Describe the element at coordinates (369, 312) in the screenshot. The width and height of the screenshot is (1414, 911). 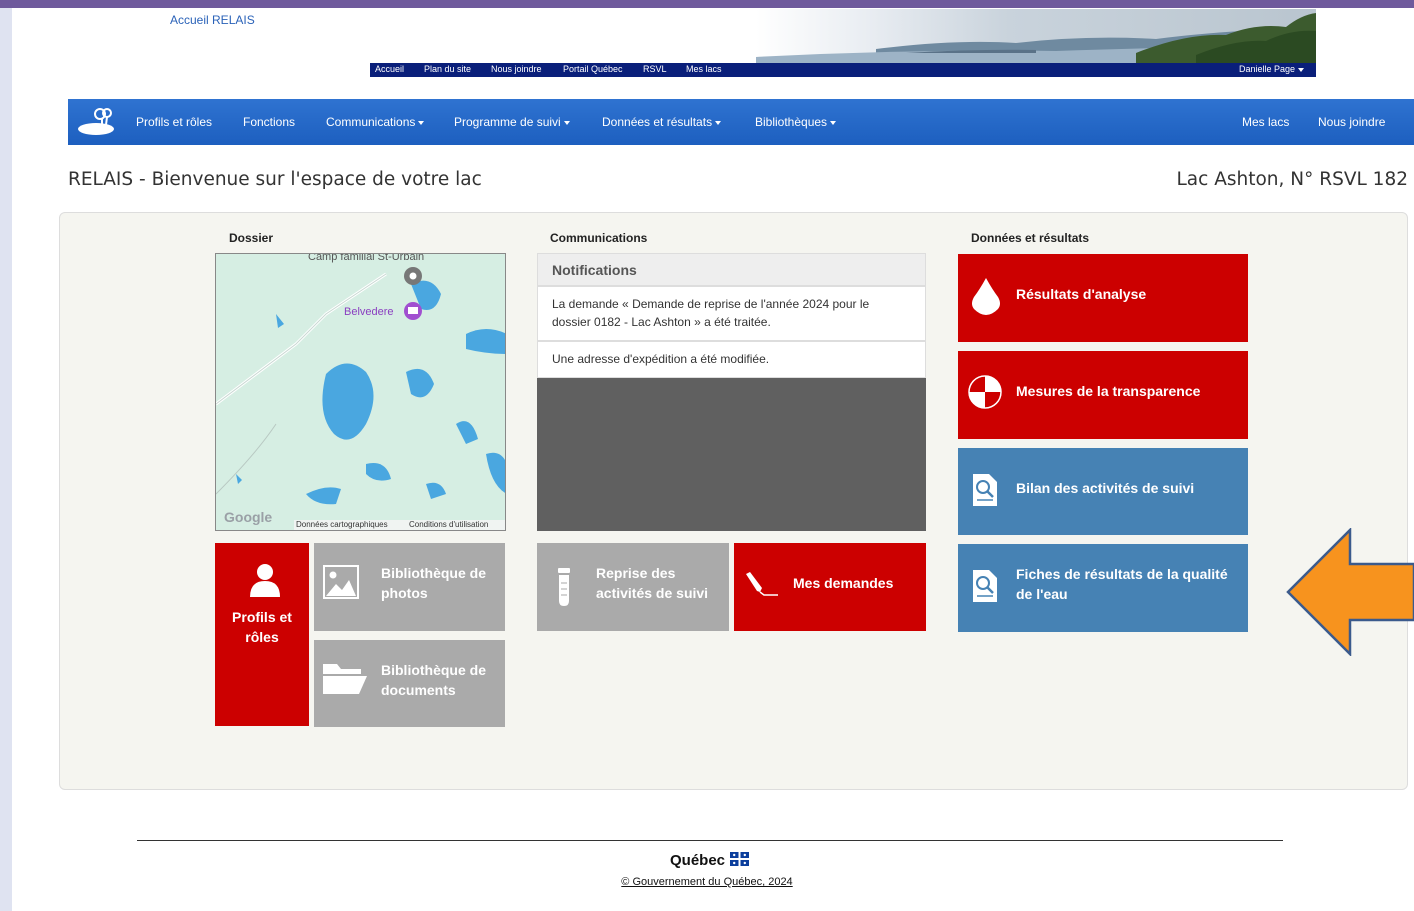
I see `map-label-belvedere: Belvedere` at that location.